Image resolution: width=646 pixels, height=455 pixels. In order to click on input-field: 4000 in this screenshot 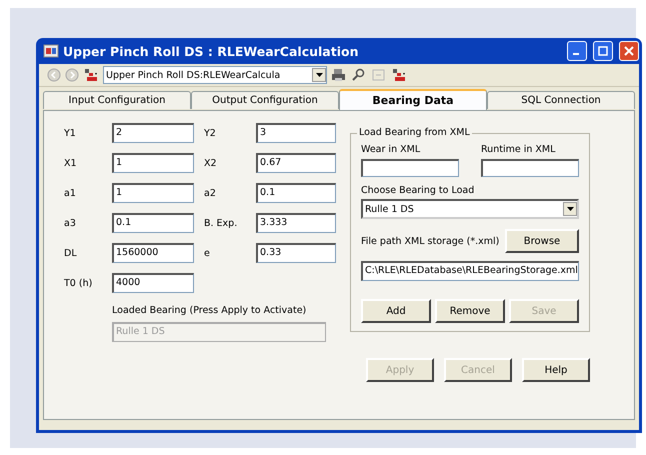, I will do `click(153, 283)`.